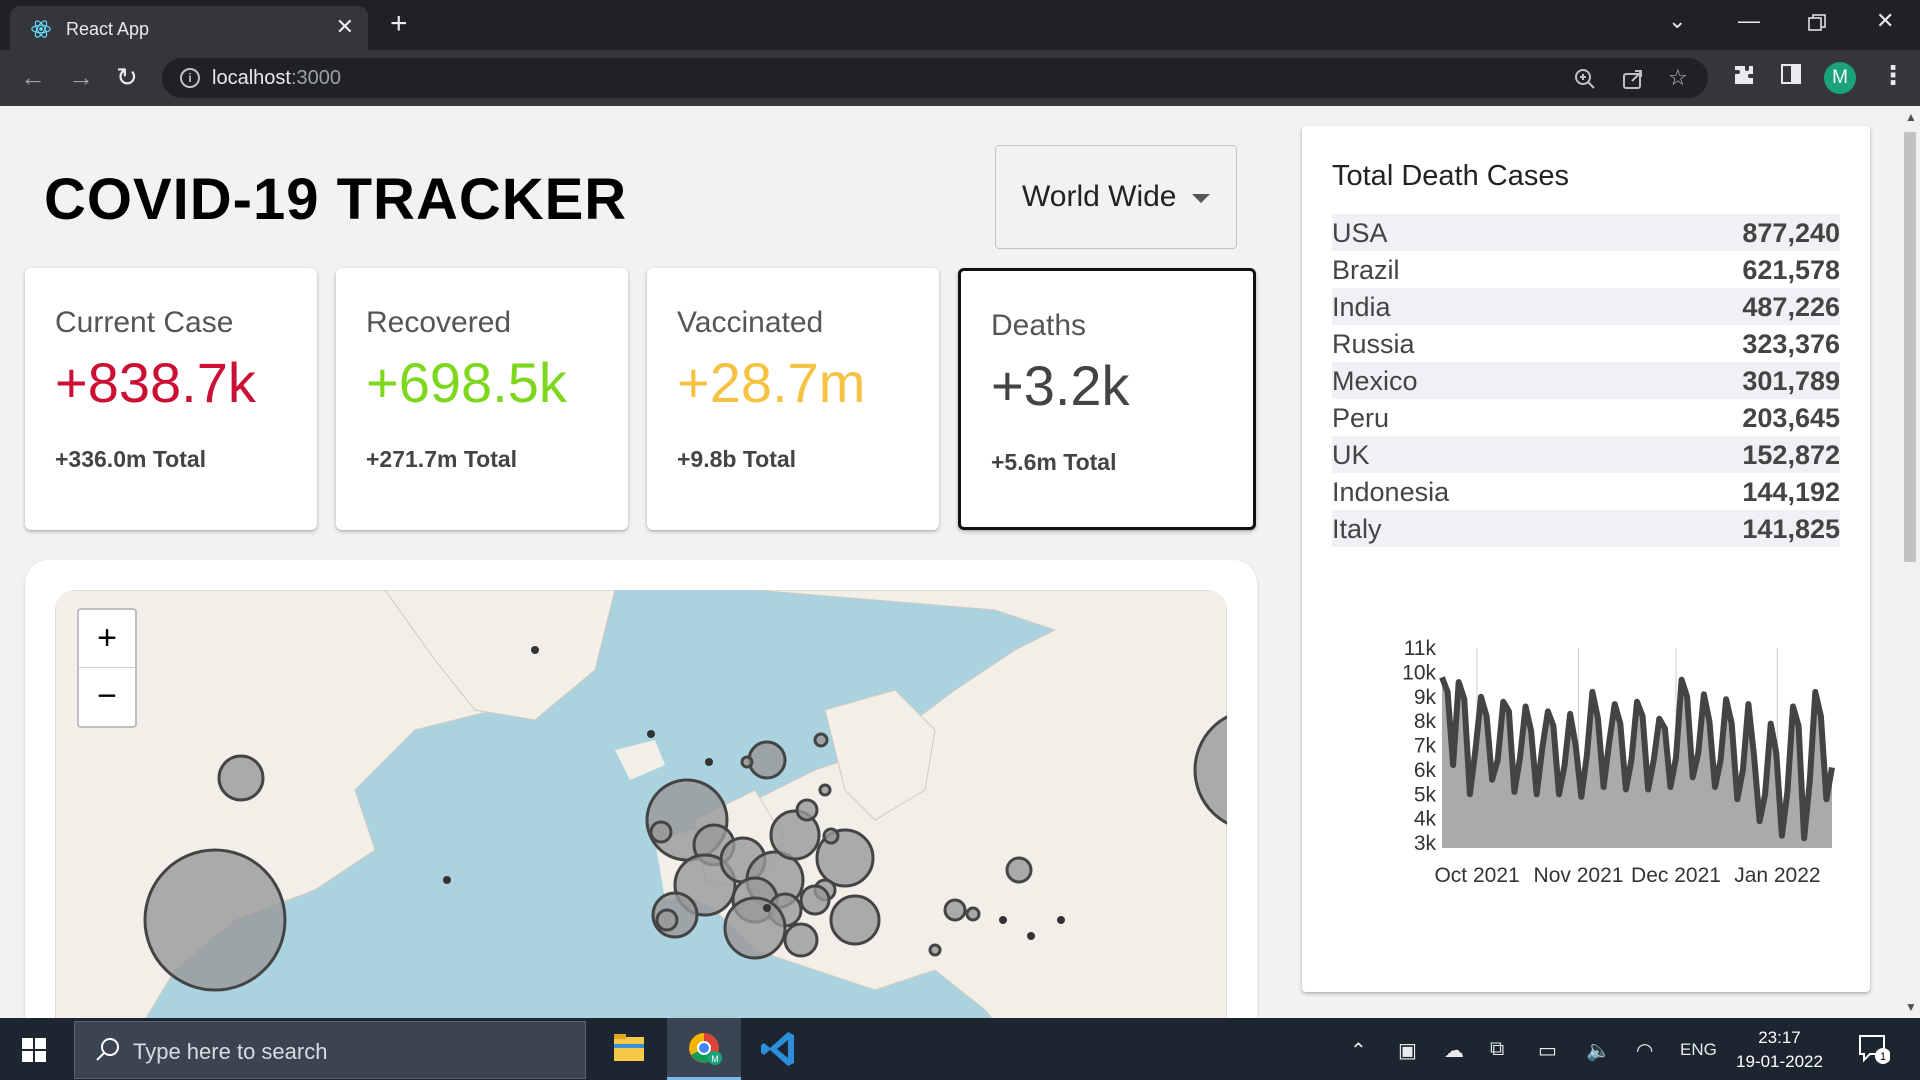 The image size is (1920, 1080). What do you see at coordinates (1366, 270) in the screenshot?
I see `country-name: Brazil` at bounding box center [1366, 270].